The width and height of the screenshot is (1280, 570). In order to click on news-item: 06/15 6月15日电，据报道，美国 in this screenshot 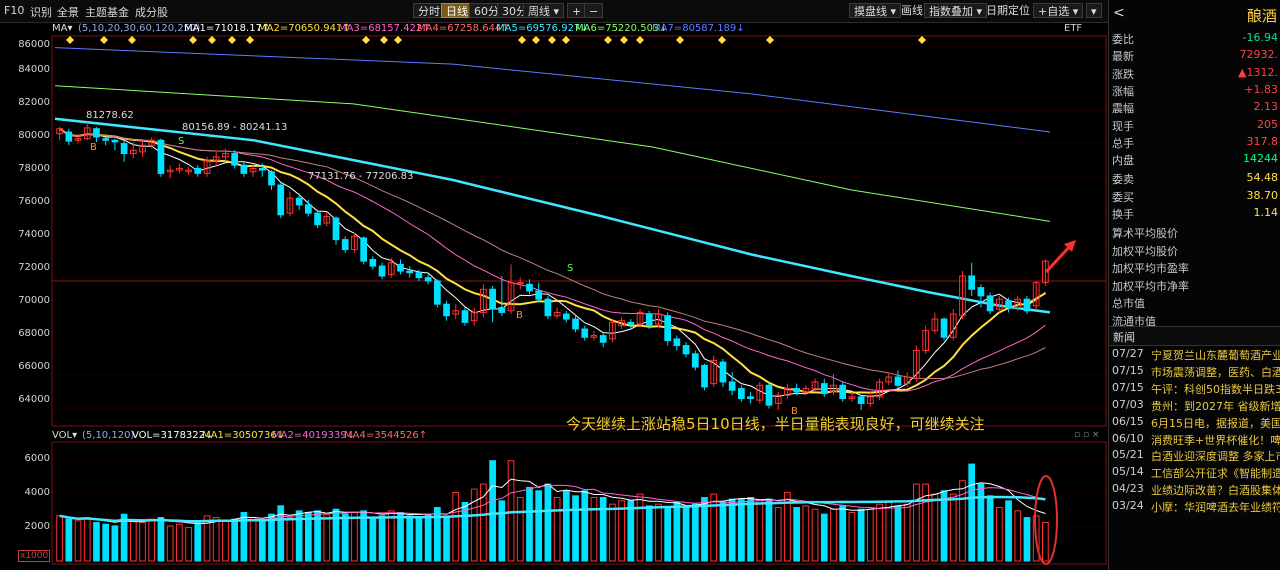, I will do `click(1194, 422)`.